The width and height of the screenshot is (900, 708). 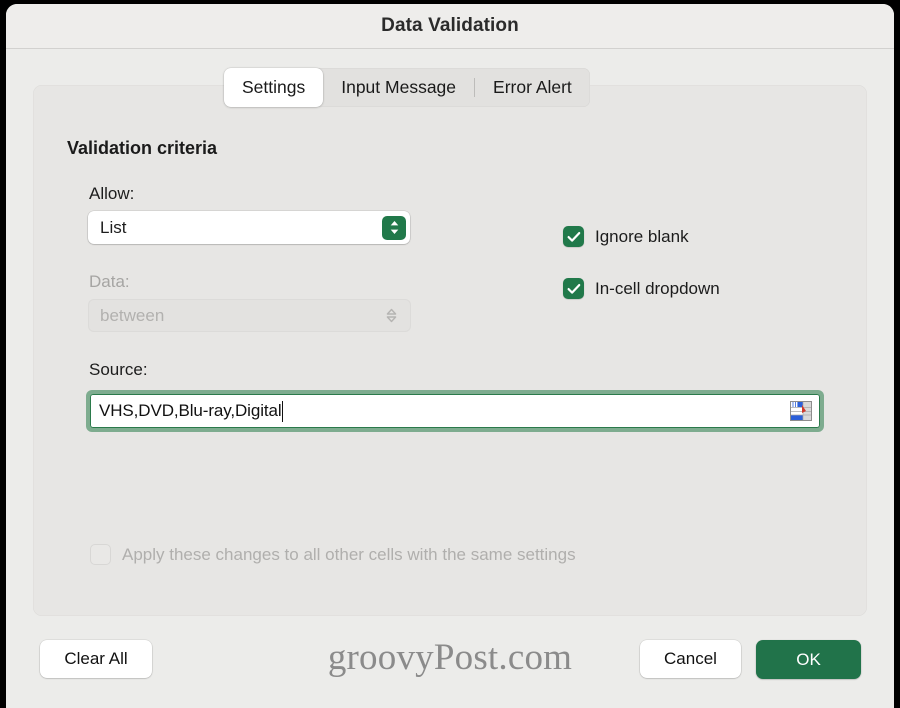 I want to click on data-dropdown-value: between, so click(x=132, y=315).